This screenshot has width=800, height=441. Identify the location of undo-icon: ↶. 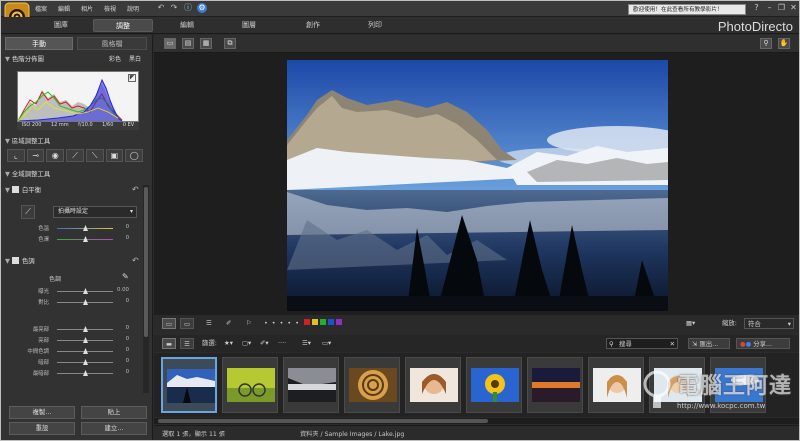
(161, 8).